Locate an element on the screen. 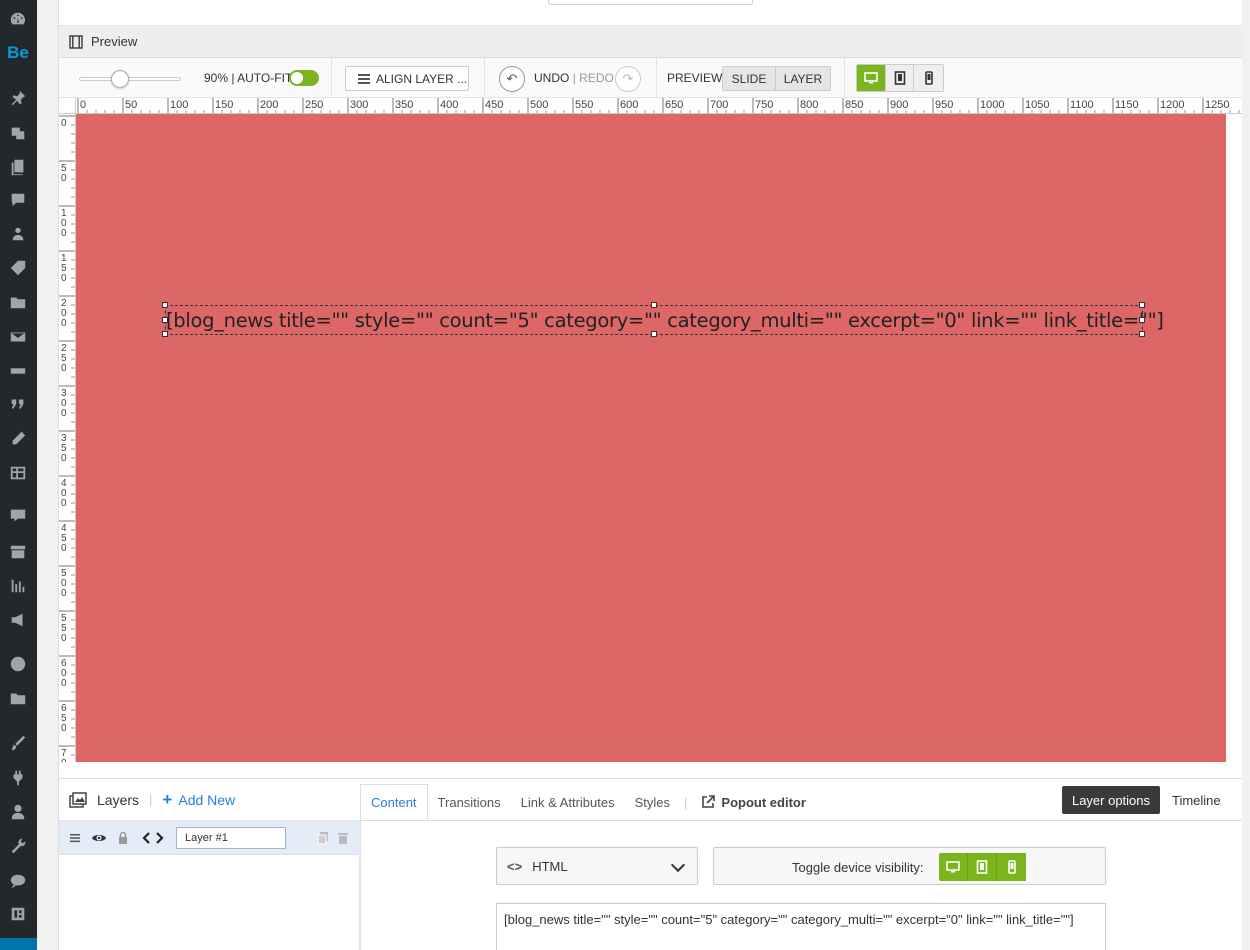  ruler-label: 50 is located at coordinates (131, 105).